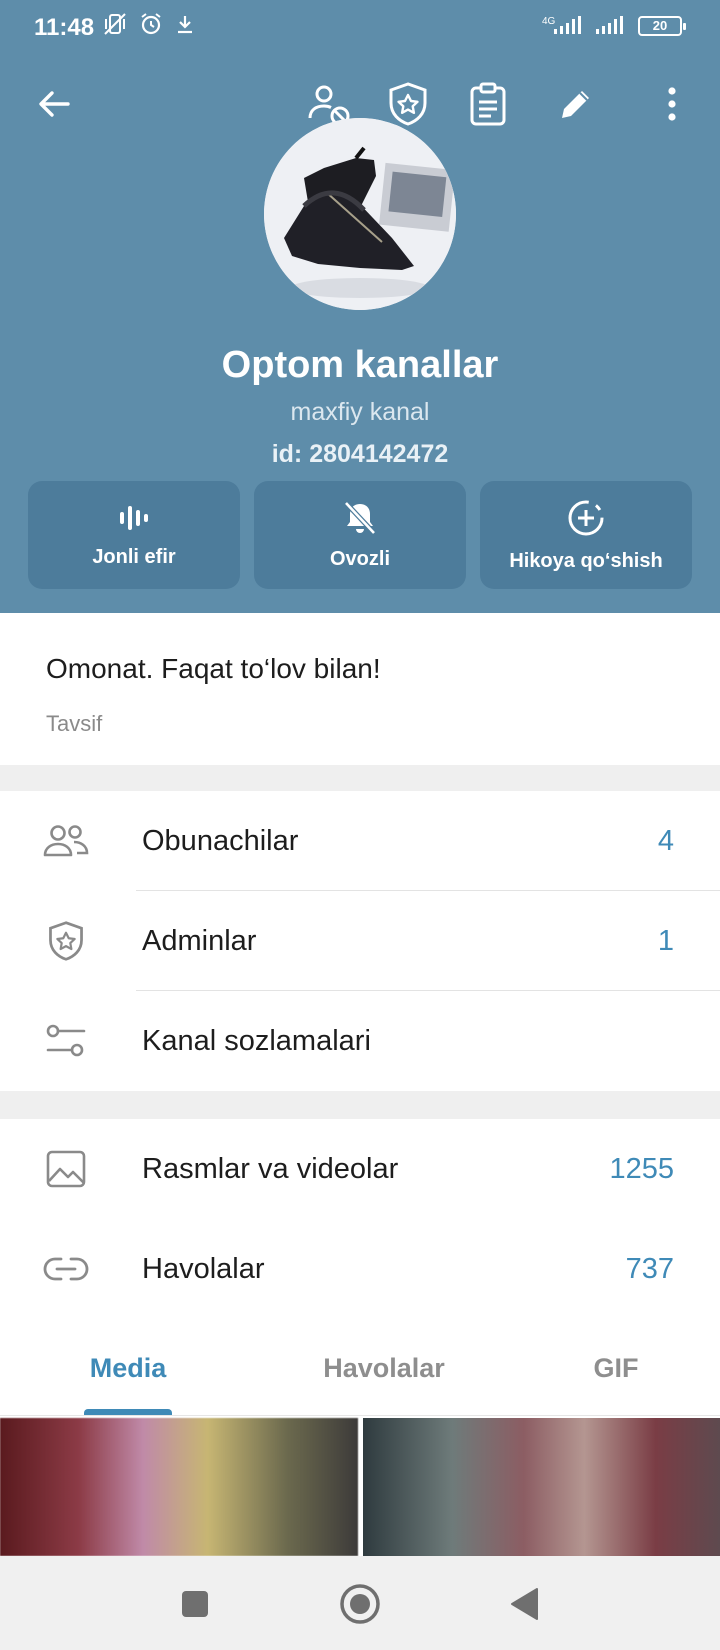 The image size is (720, 1650). I want to click on live-stream-button: Jonli efir, so click(134, 535).